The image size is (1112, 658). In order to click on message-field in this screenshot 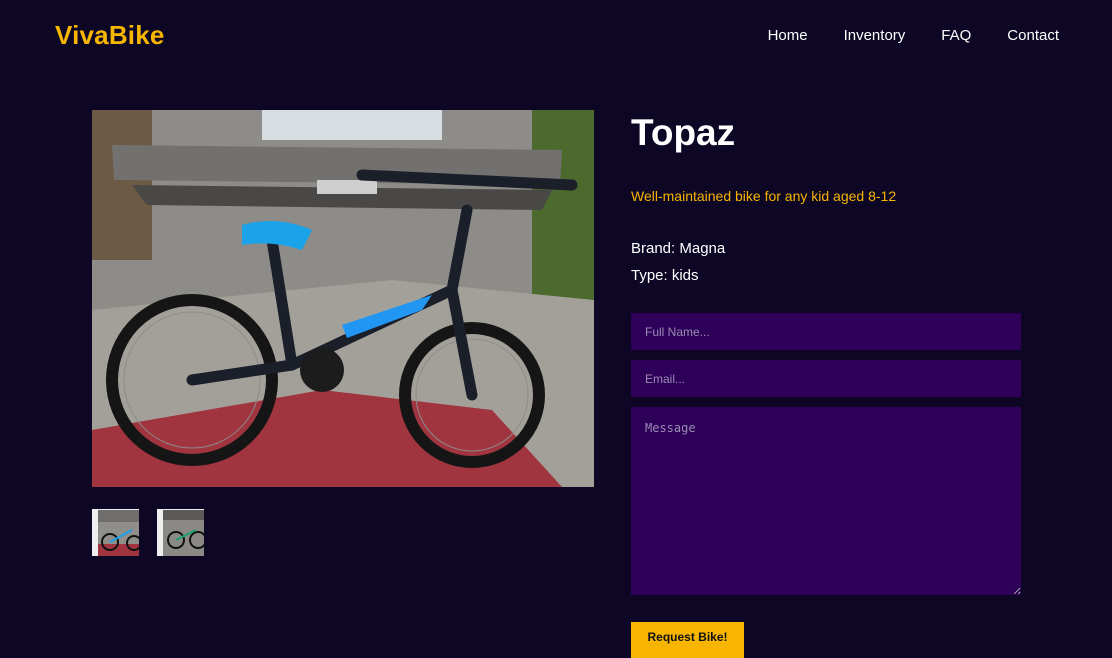, I will do `click(826, 501)`.